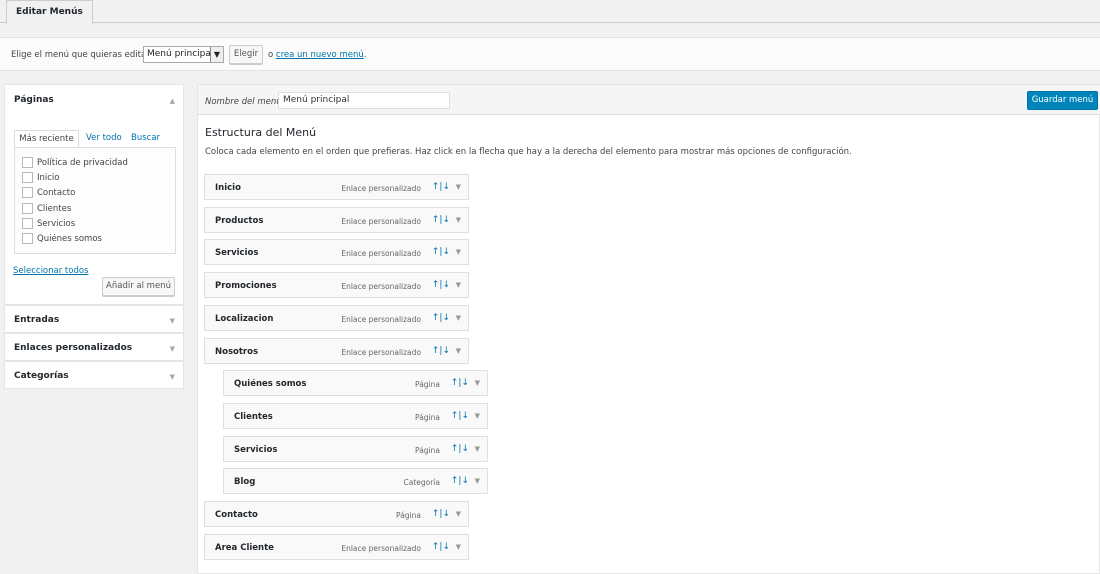 This screenshot has height=574, width=1100. What do you see at coordinates (50, 271) in the screenshot?
I see `select-all-link: Seleccionar todos` at bounding box center [50, 271].